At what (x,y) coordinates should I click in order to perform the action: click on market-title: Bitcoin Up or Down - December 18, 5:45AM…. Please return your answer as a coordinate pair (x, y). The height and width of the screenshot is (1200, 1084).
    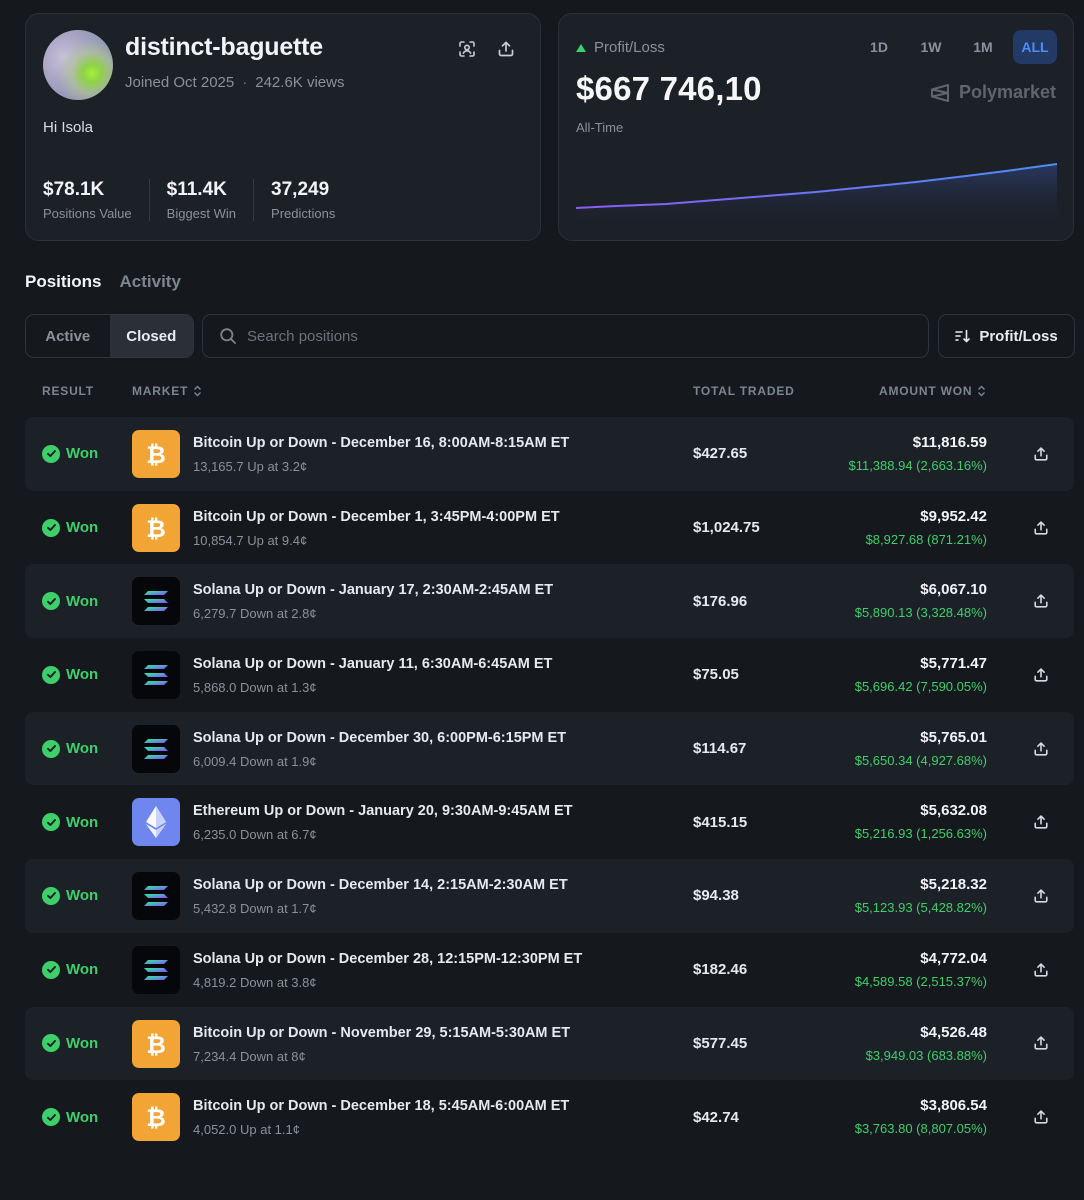
    Looking at the image, I should click on (381, 1106).